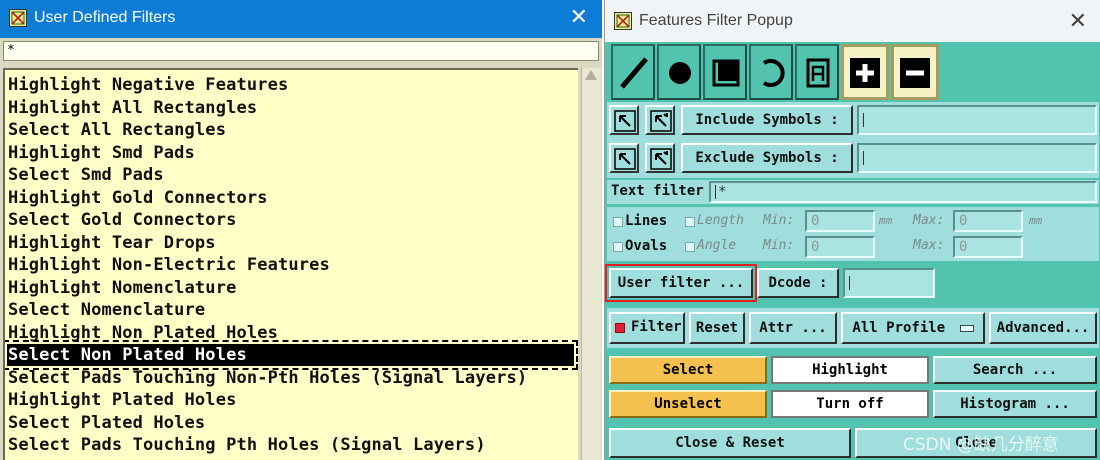 The height and width of the screenshot is (460, 1100). What do you see at coordinates (122, 400) in the screenshot?
I see `list-item: Highlight Plated Holes` at bounding box center [122, 400].